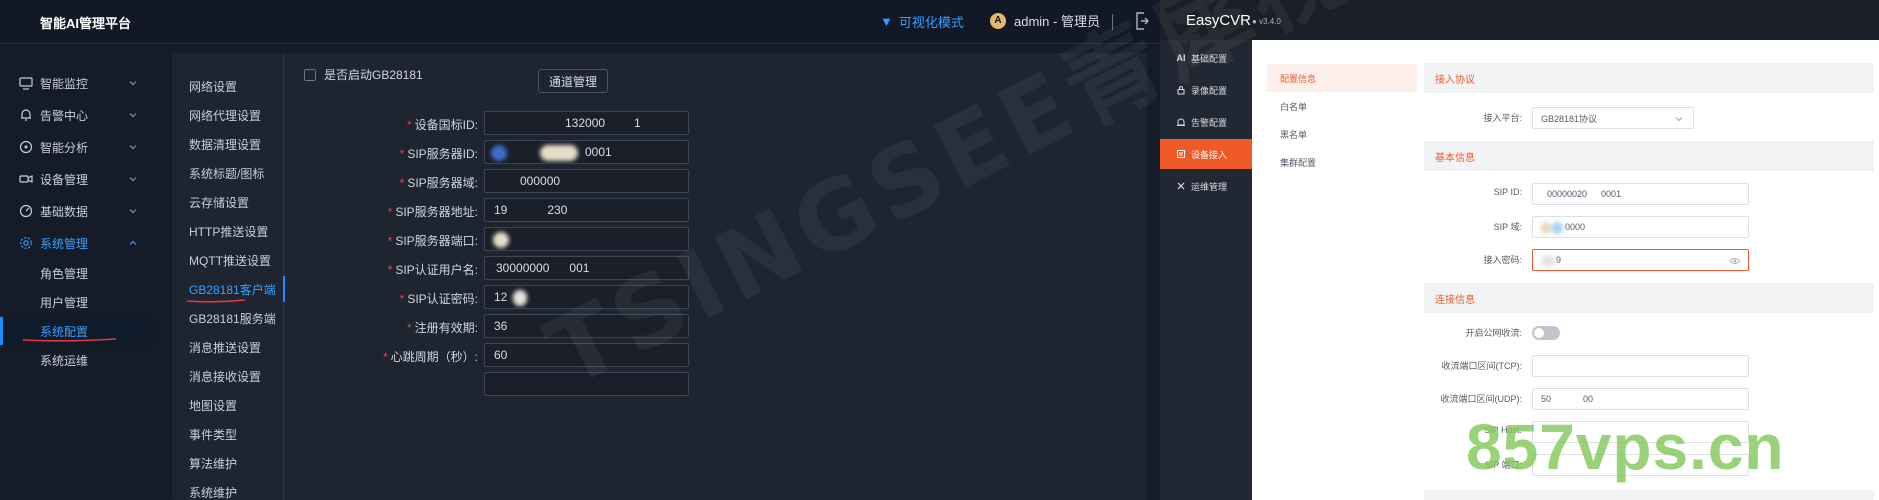  I want to click on sidebar-item-label: 基础配置, so click(1209, 58).